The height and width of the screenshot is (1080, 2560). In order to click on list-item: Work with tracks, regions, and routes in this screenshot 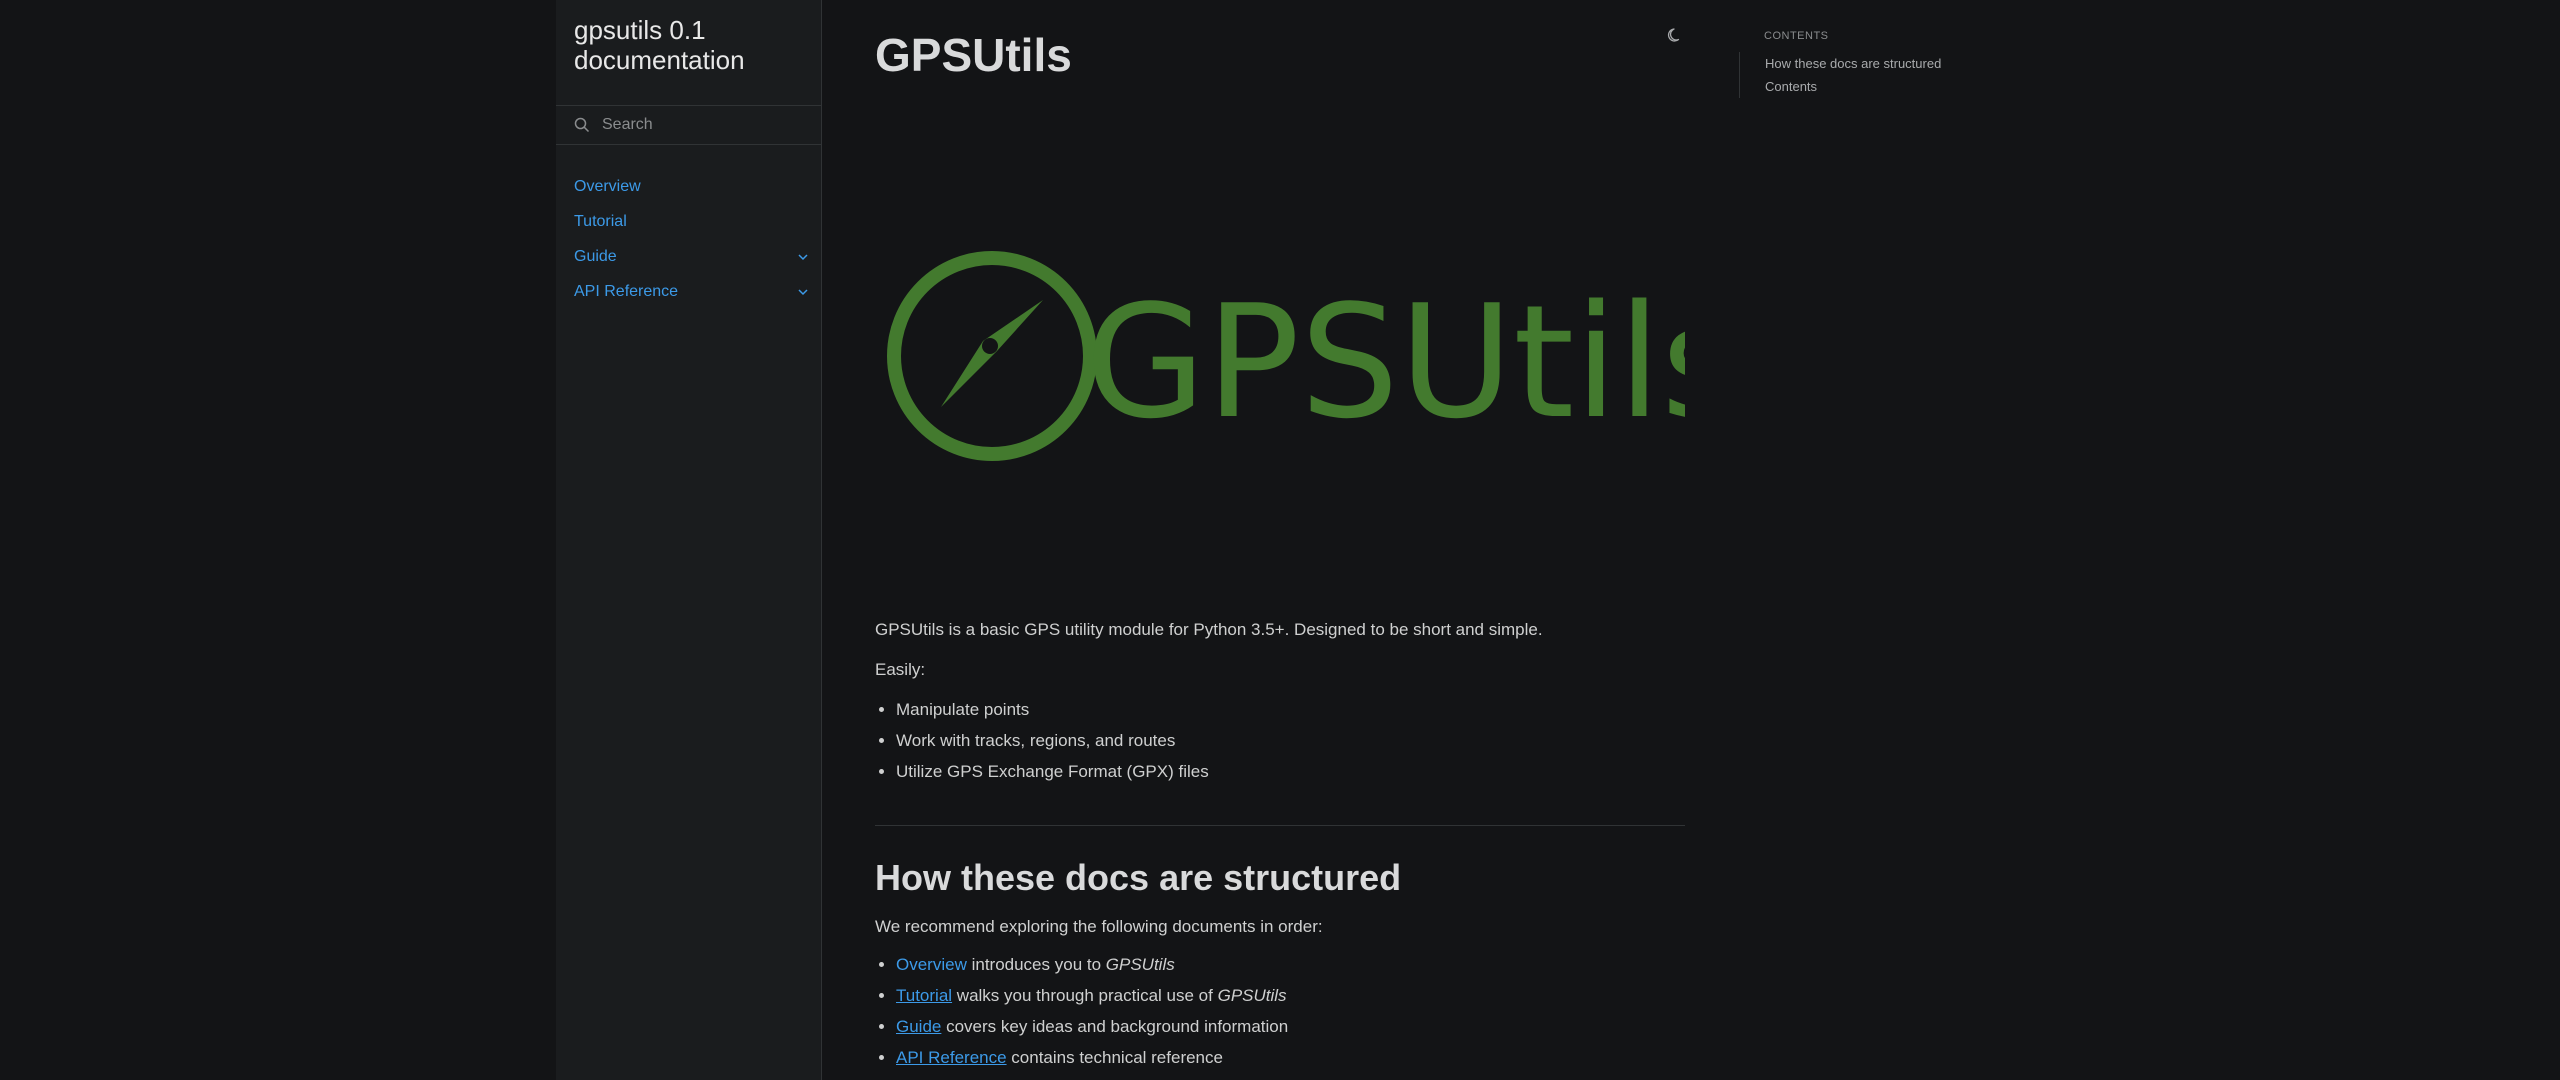, I will do `click(1290, 741)`.